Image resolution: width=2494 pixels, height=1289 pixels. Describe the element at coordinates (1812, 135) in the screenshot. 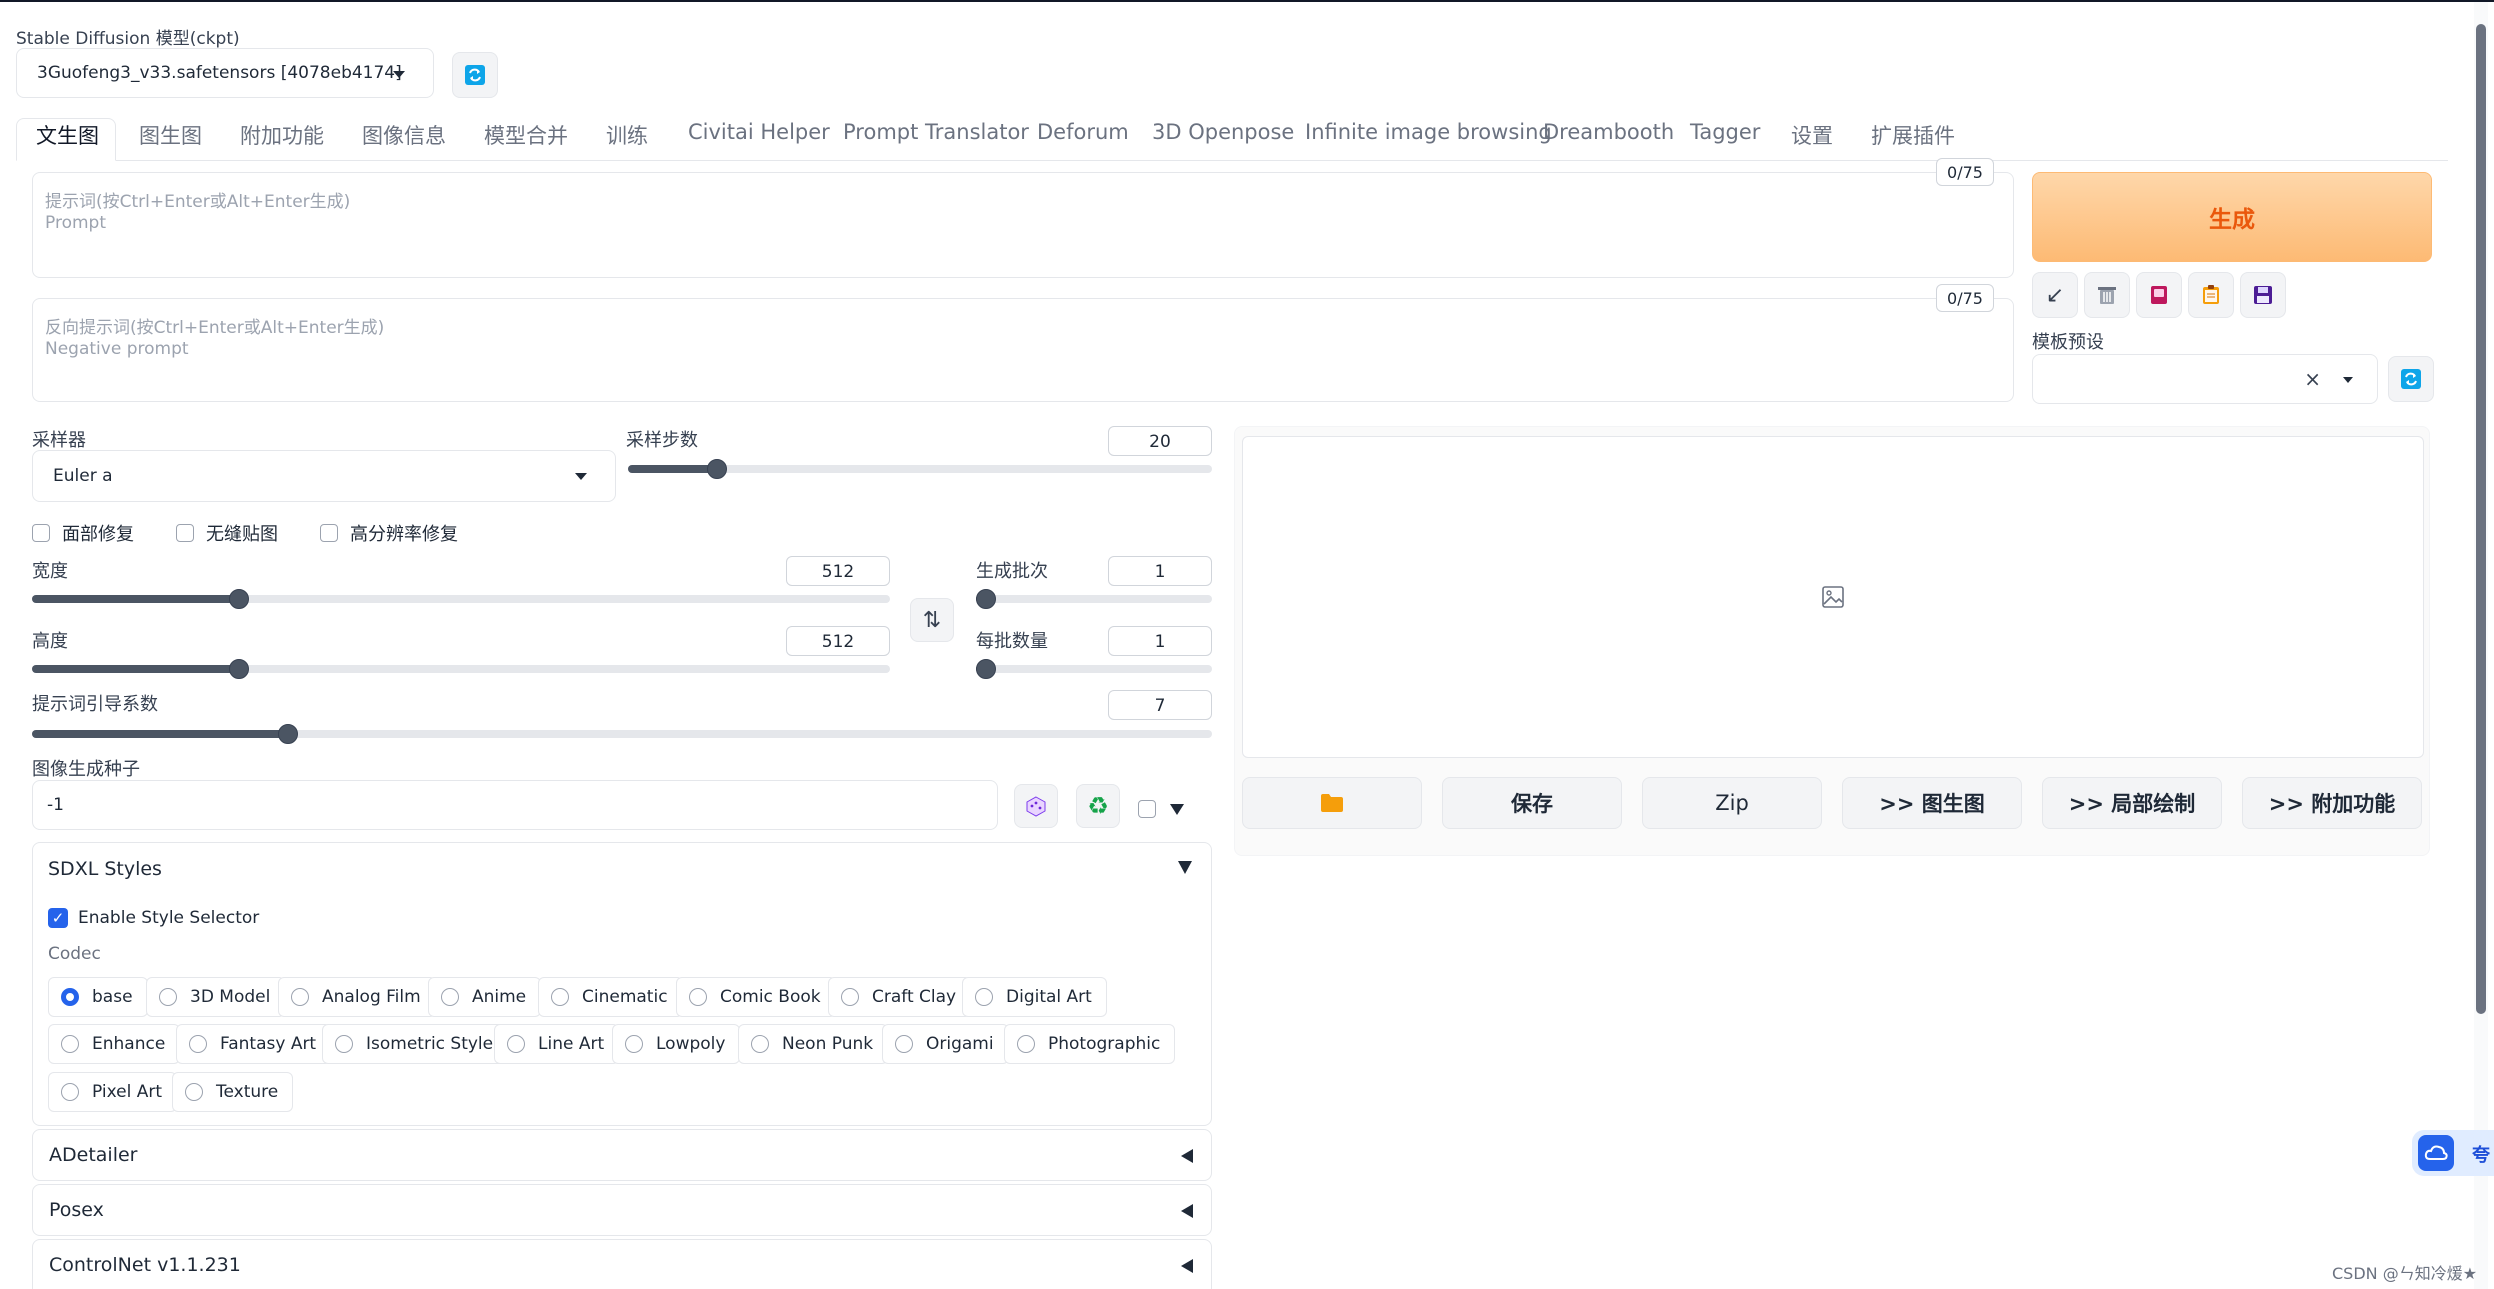

I see `tab-settings: 设置` at that location.